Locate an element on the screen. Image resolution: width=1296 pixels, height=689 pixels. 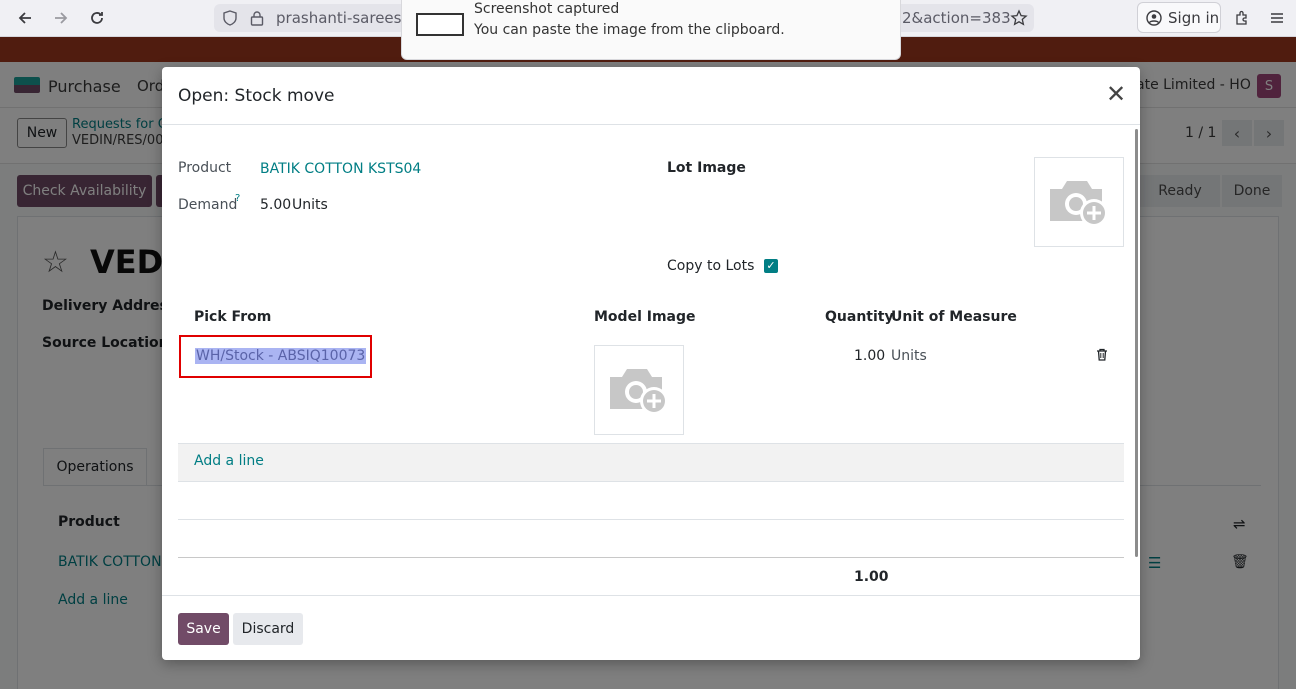
shield-icon is located at coordinates (230, 18).